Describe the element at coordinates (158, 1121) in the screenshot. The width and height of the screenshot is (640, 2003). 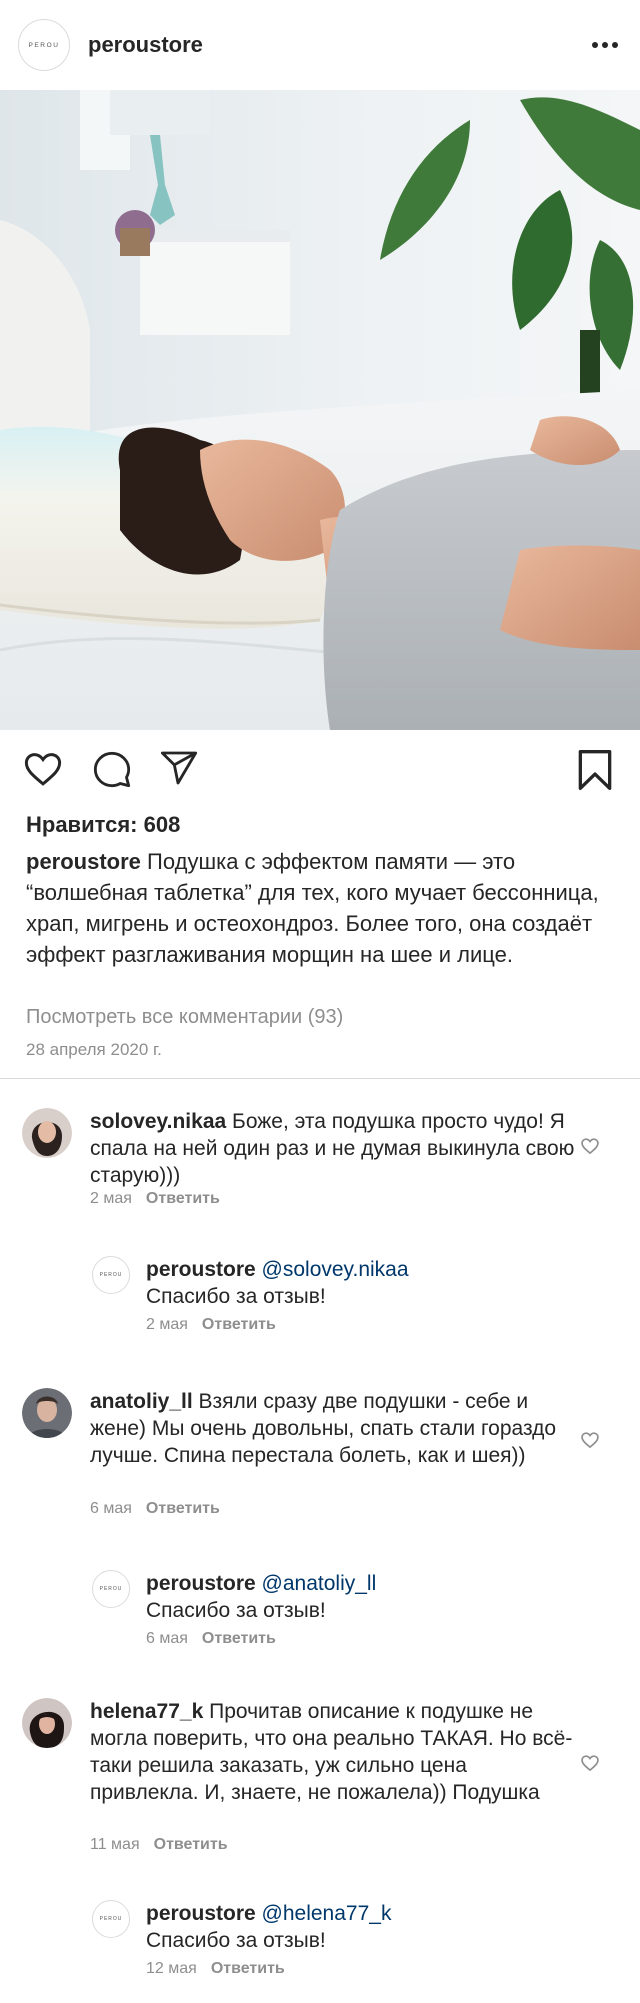
I see `comment-username: solovey.nikaa` at that location.